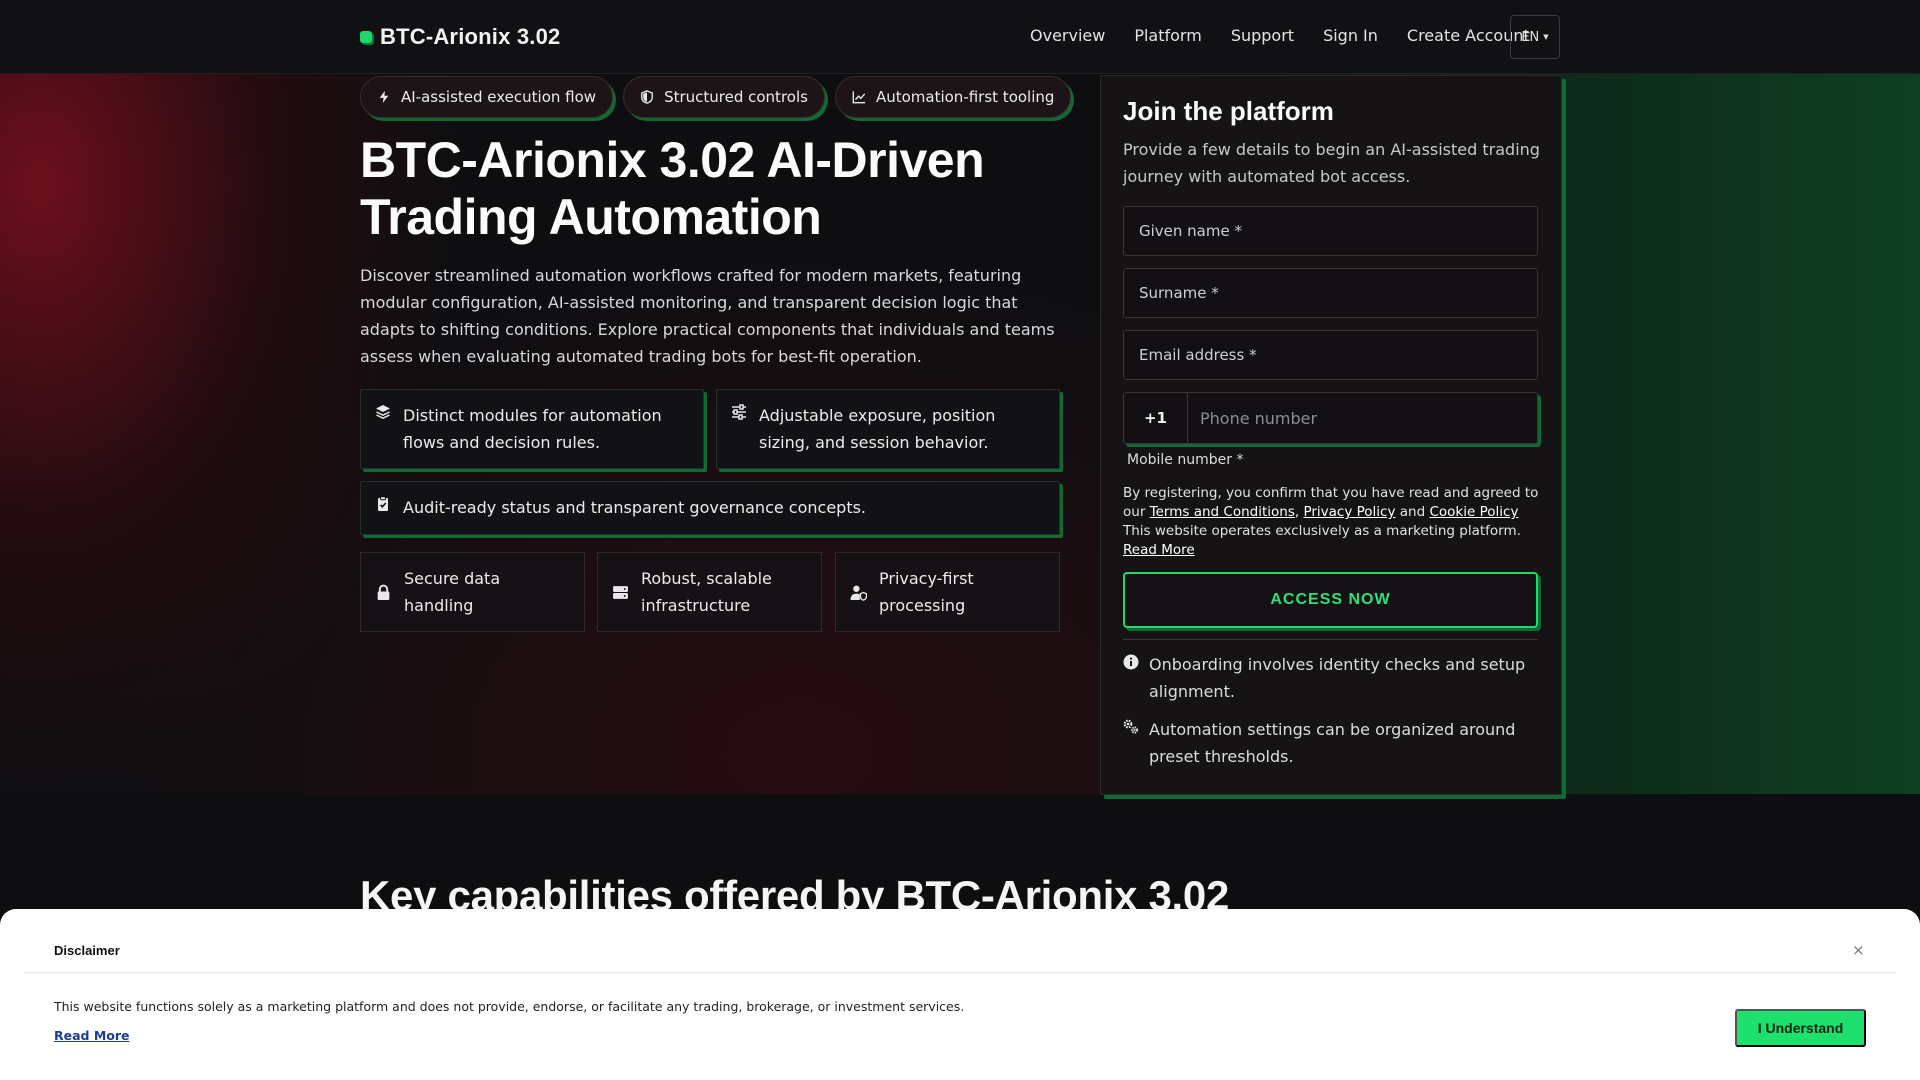 The width and height of the screenshot is (1920, 1080). I want to click on shield-icon, so click(647, 97).